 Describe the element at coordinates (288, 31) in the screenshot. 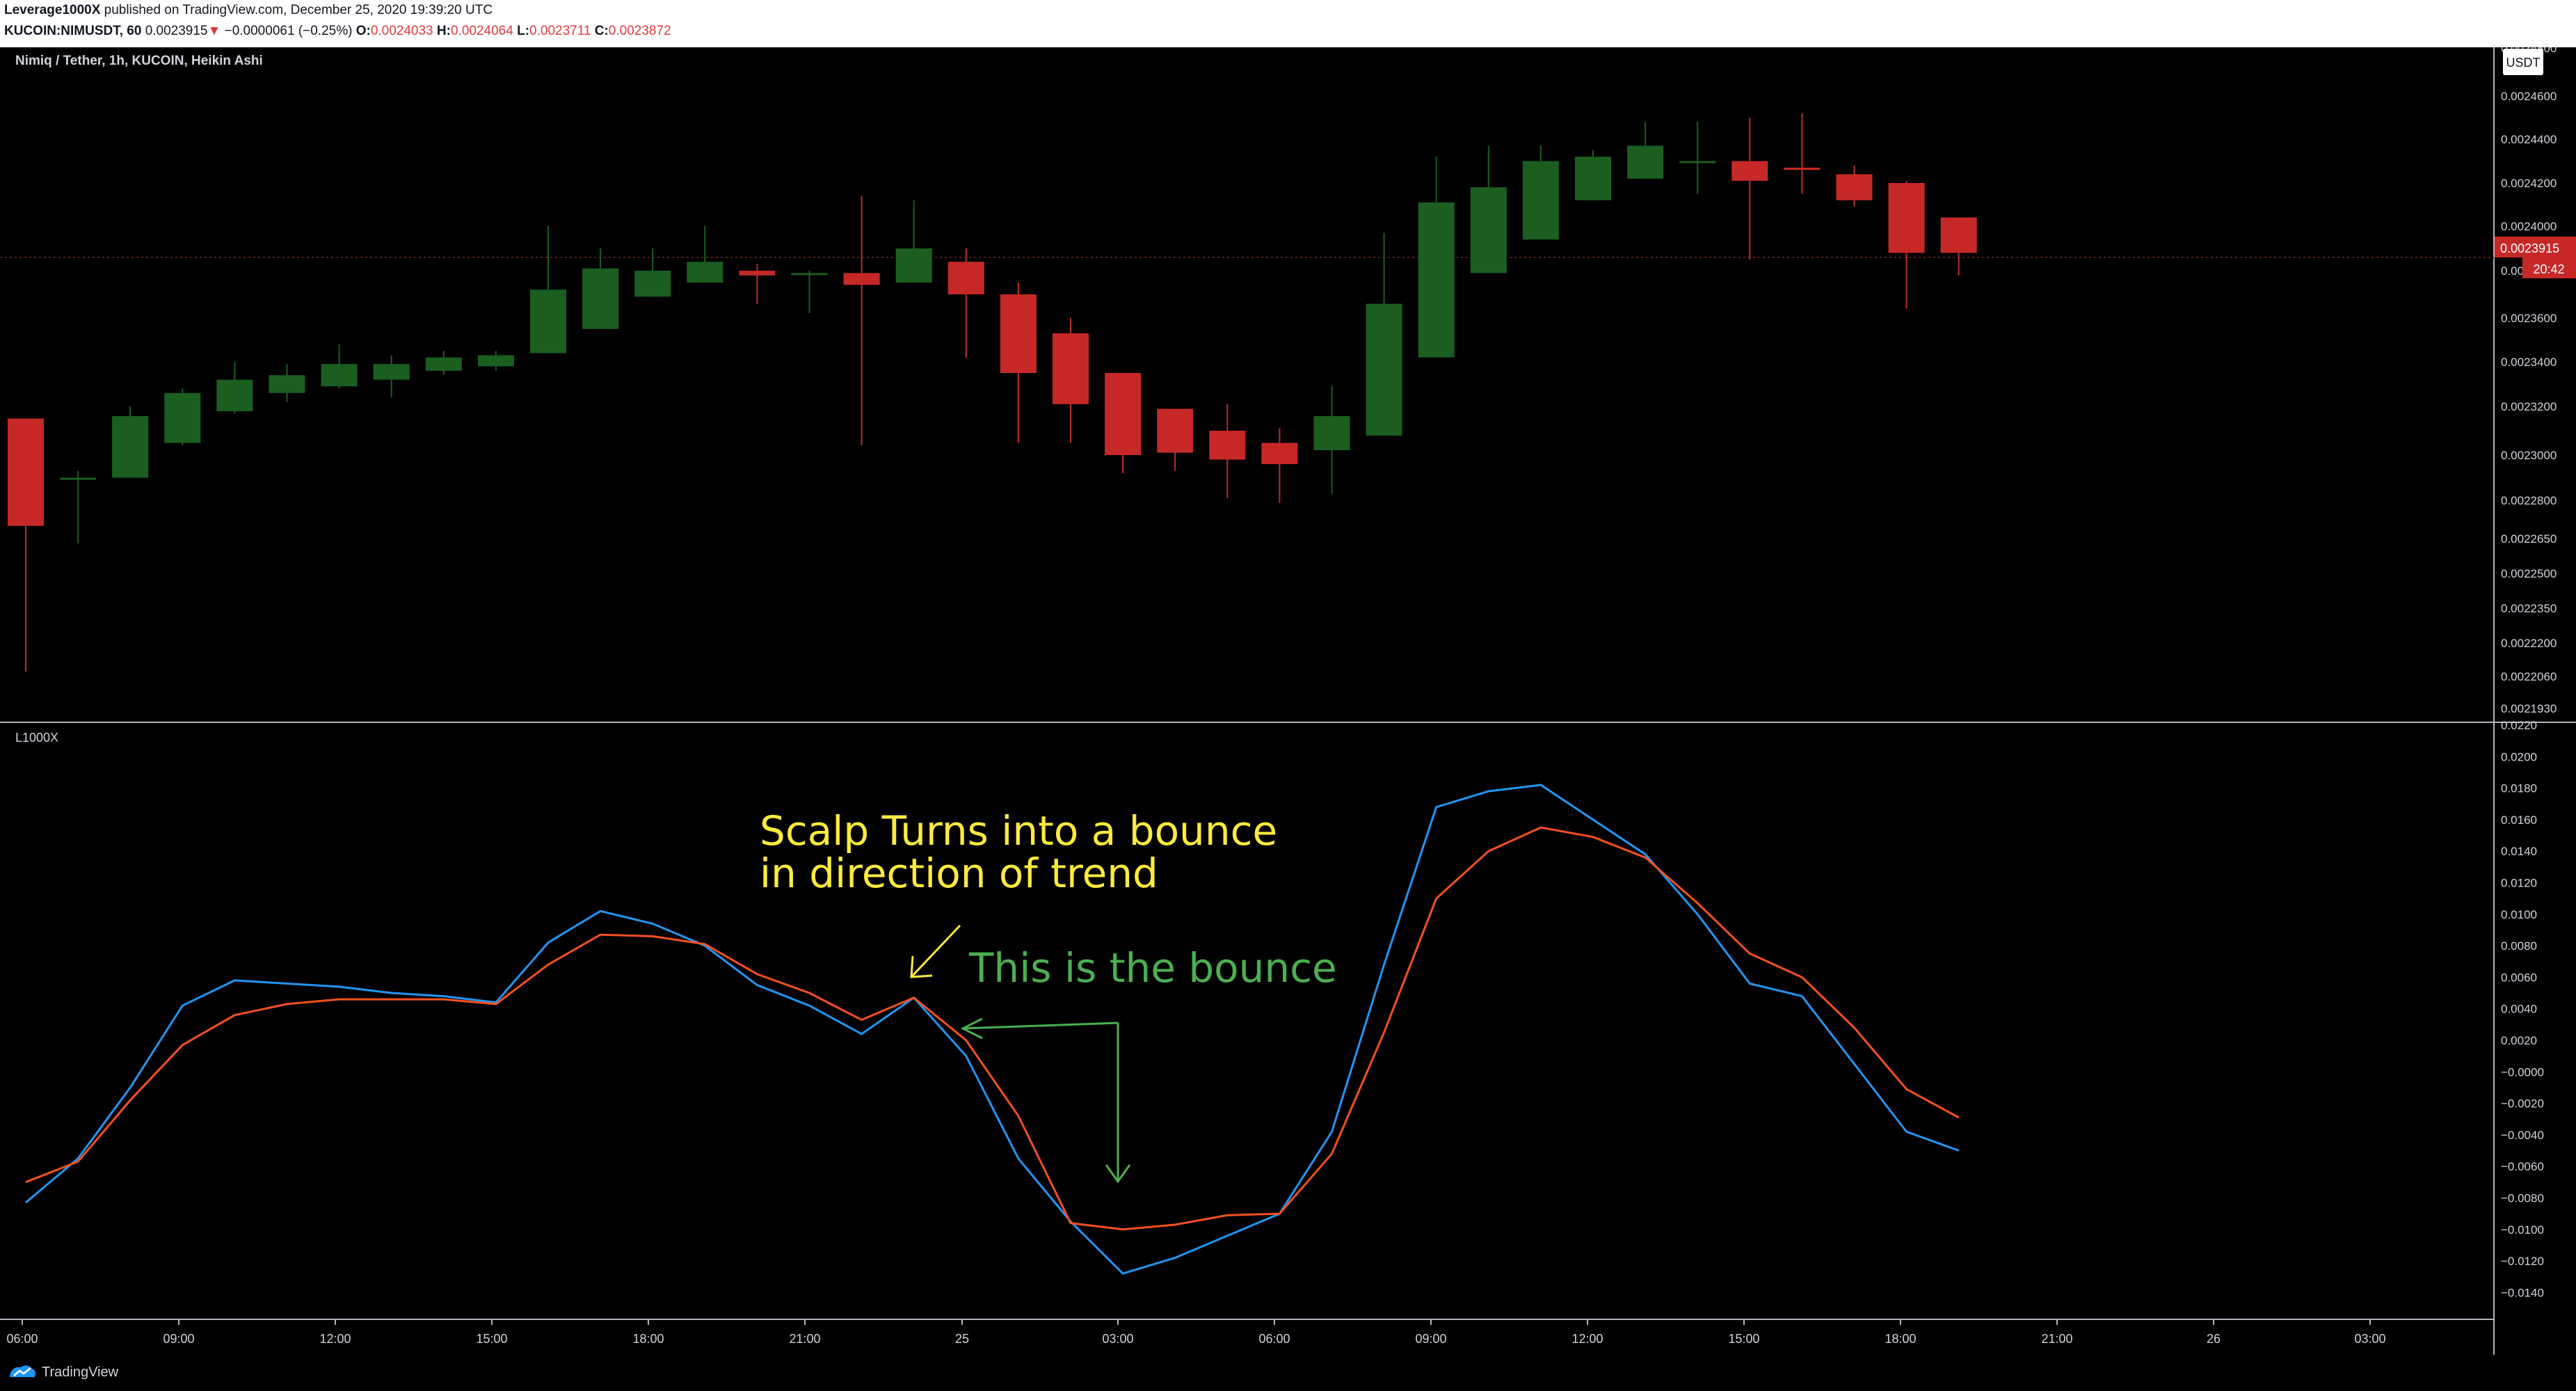

I see `price-change: −0.0000061 (−0.25%)` at that location.